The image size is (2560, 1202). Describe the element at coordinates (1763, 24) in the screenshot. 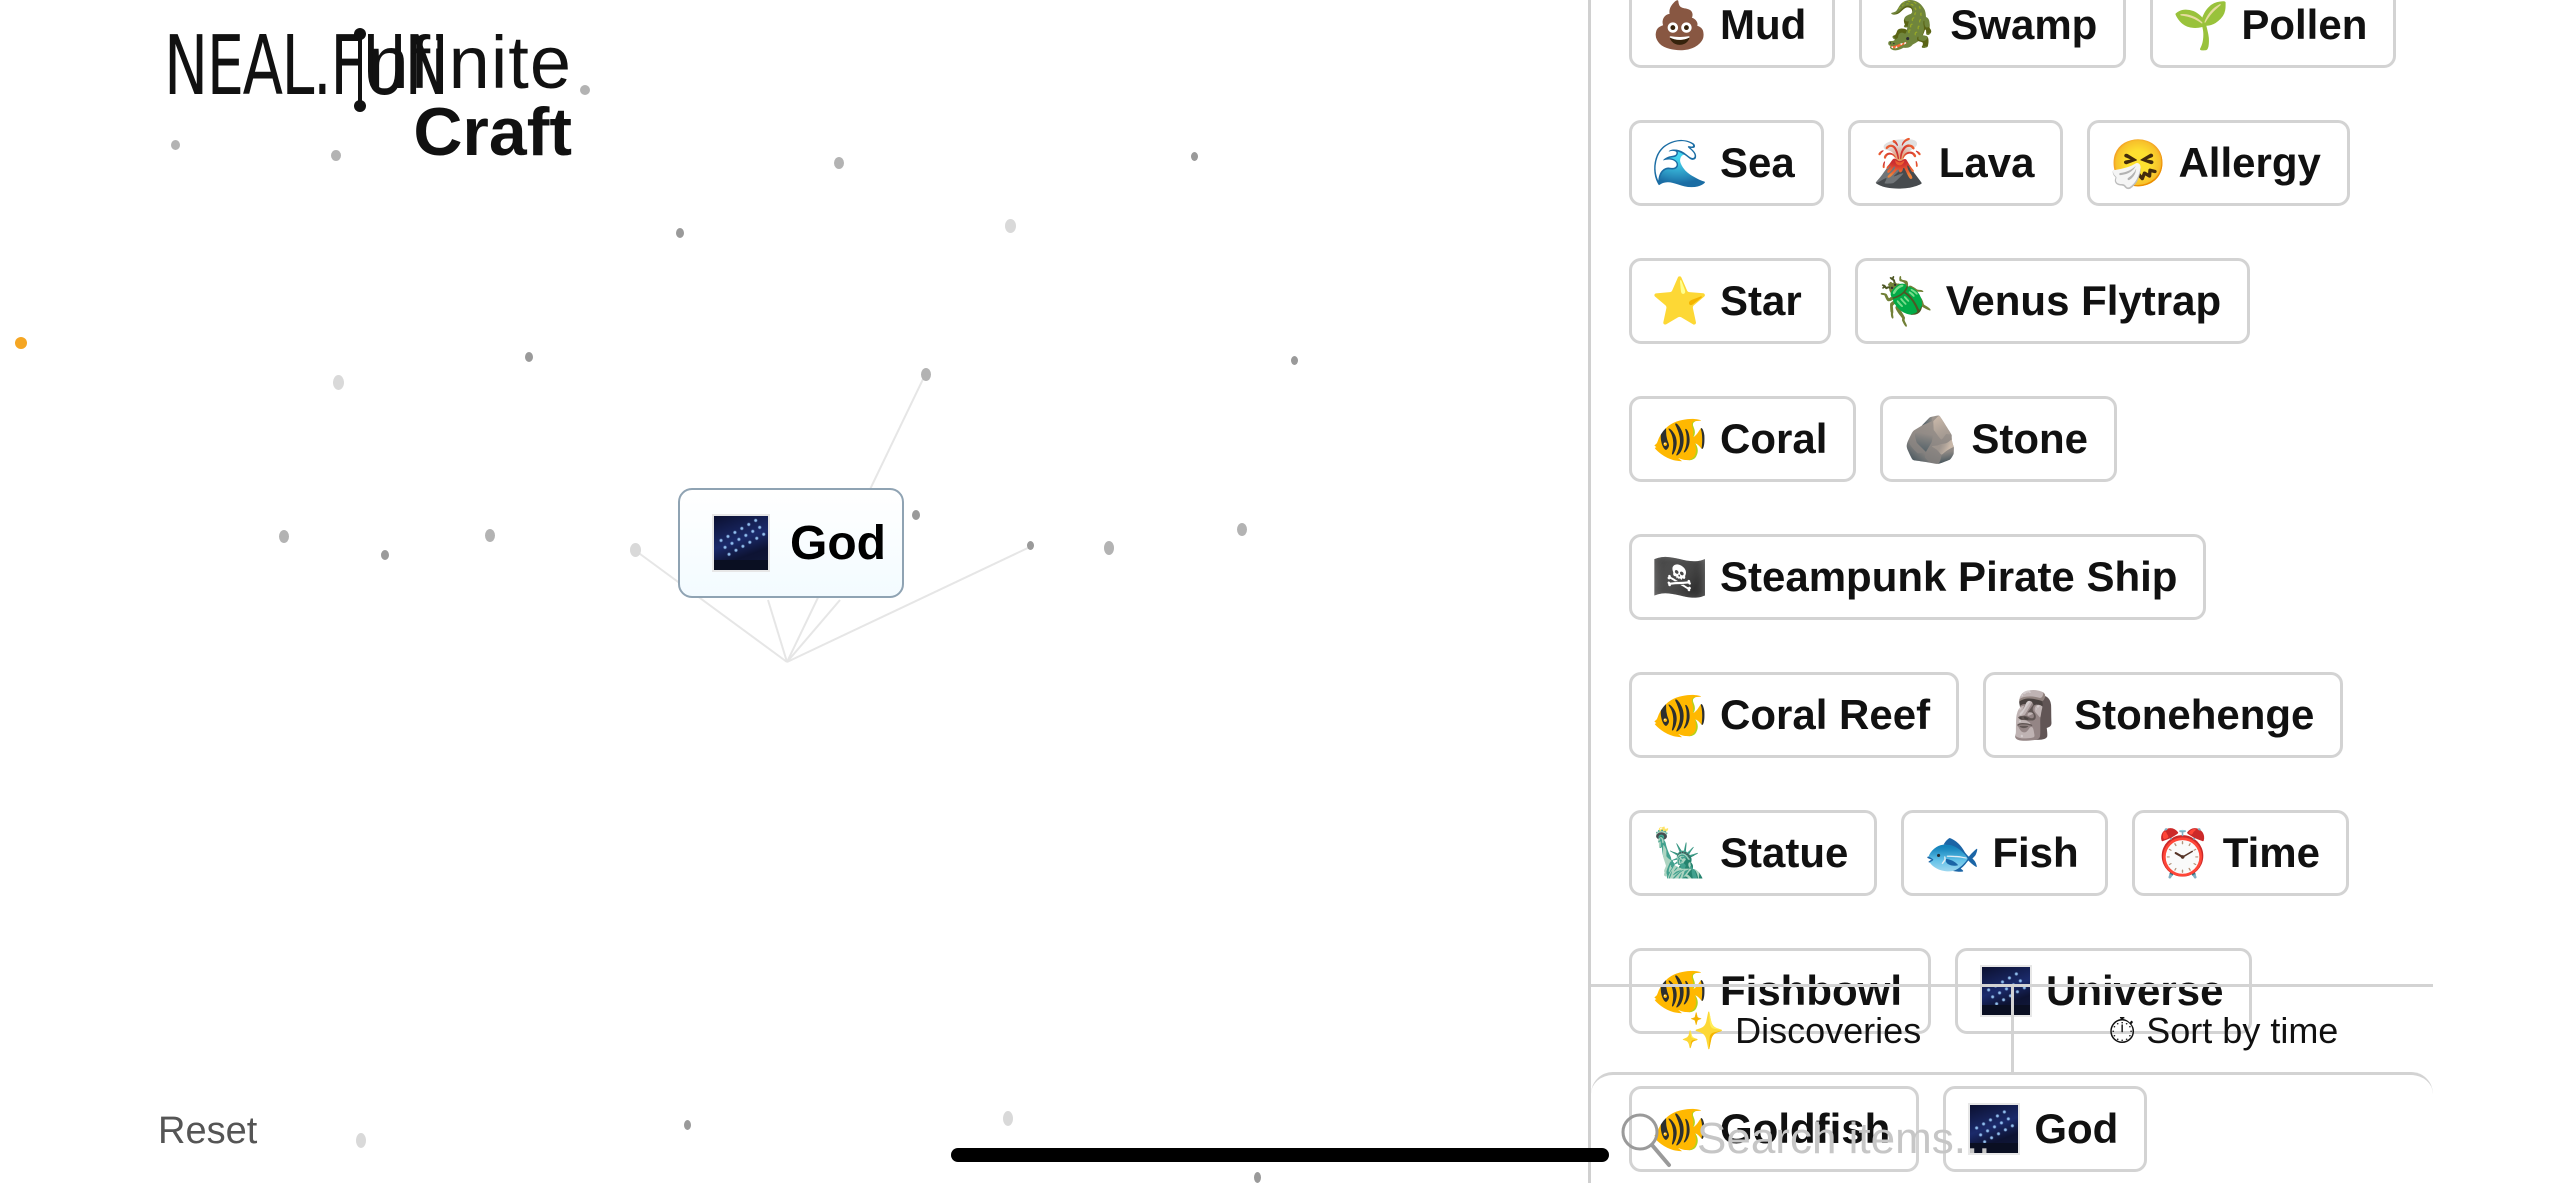

I see `item-label: Mud` at that location.